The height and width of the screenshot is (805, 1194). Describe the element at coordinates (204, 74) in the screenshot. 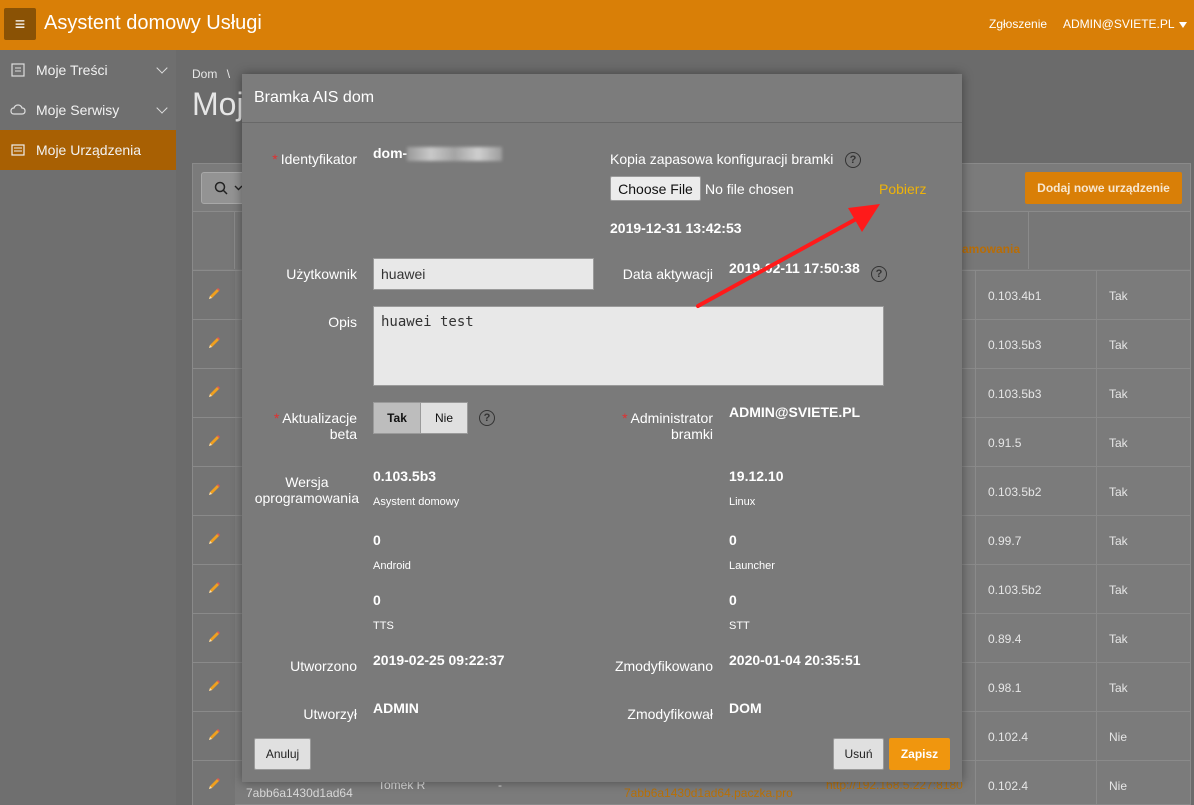

I see `breadcrumb-home: Dom` at that location.